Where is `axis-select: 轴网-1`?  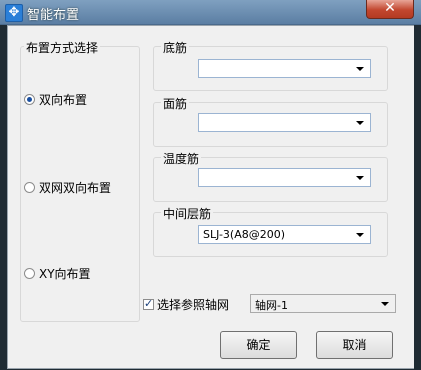 axis-select: 轴网-1 is located at coordinates (323, 303).